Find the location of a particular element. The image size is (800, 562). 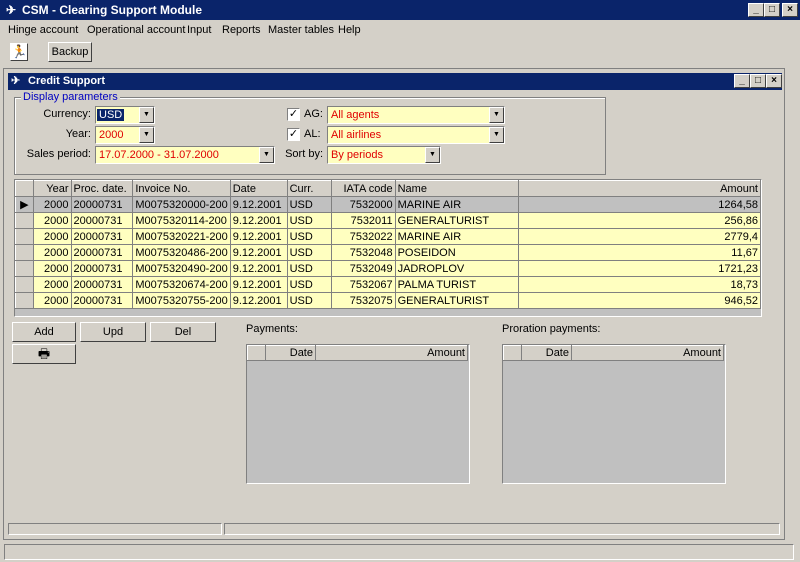

cell-iata-code: 7532067 is located at coordinates (363, 284).